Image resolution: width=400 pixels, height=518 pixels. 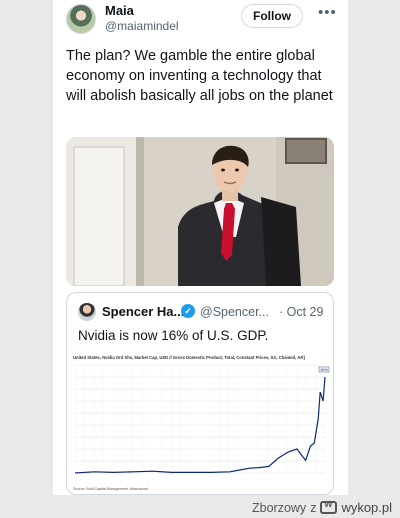 What do you see at coordinates (301, 312) in the screenshot?
I see `quoted-tweet-date: · Oct 29` at bounding box center [301, 312].